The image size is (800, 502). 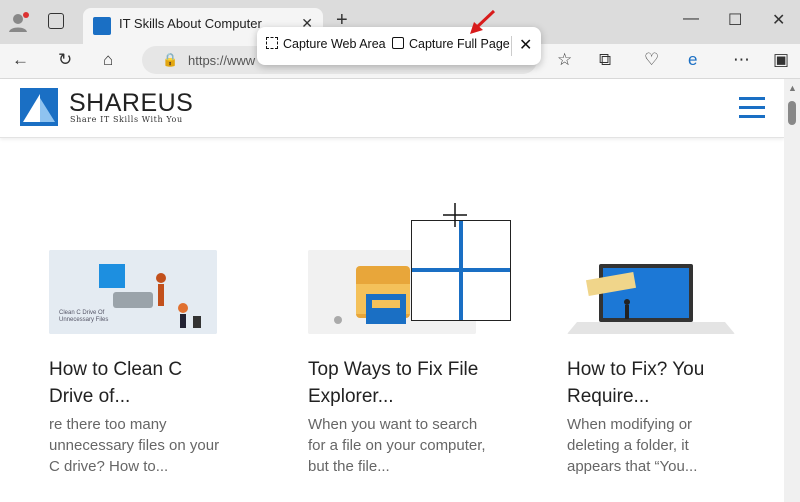 What do you see at coordinates (19, 22) in the screenshot?
I see `profile-icon` at bounding box center [19, 22].